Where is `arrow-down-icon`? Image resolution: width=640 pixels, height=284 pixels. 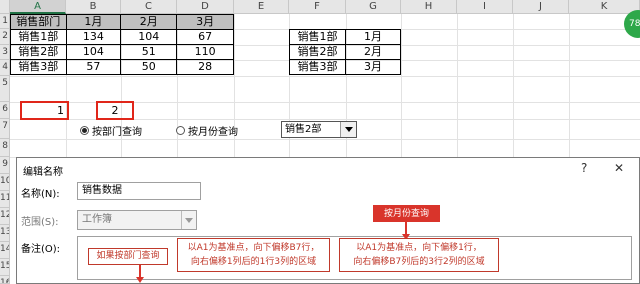
arrow-down-icon is located at coordinates (140, 280).